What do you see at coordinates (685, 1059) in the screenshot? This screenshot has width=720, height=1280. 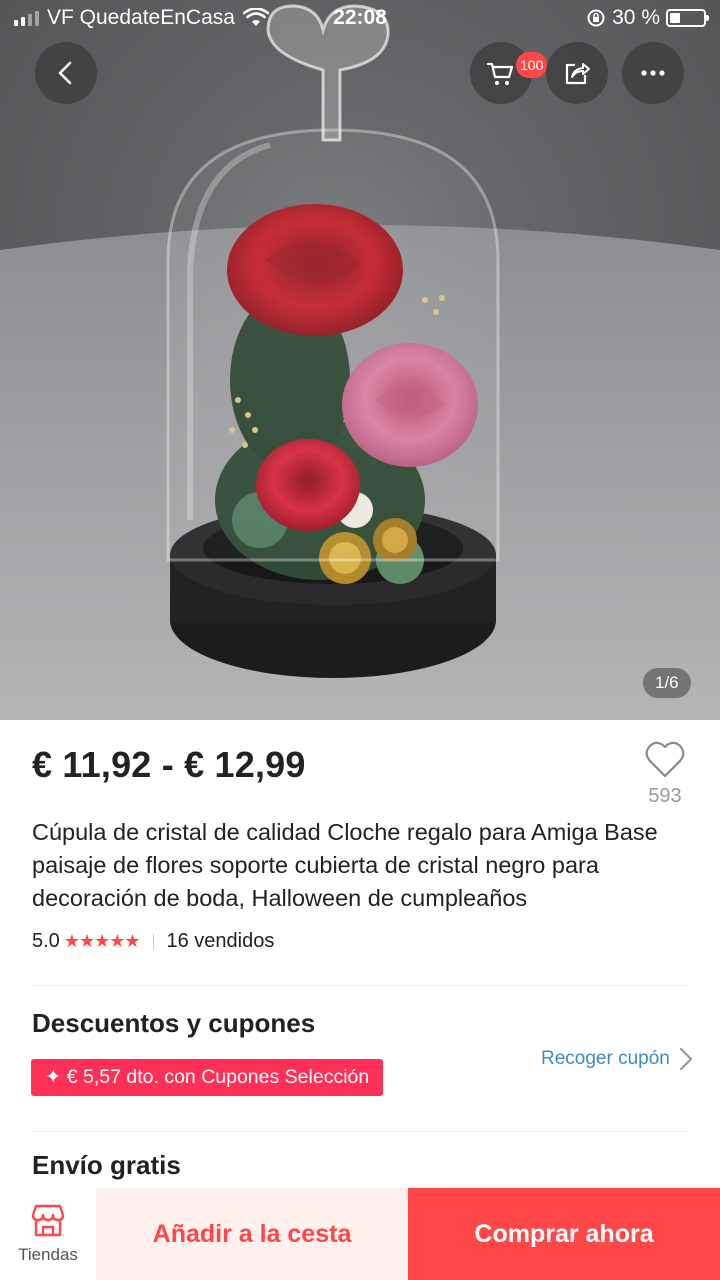 I see `chevron-right-icon` at bounding box center [685, 1059].